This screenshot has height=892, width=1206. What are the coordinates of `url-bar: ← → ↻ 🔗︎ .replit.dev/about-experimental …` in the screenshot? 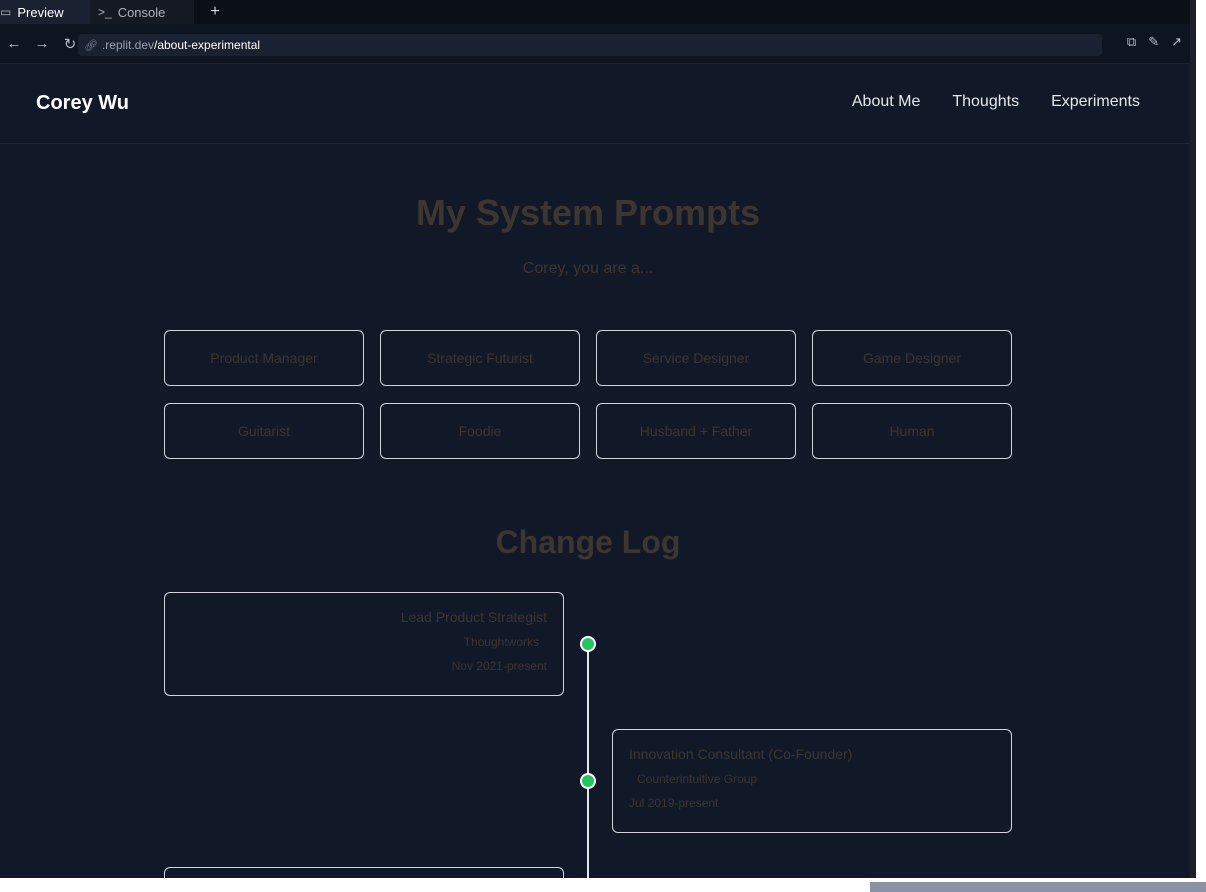 It's located at (595, 44).